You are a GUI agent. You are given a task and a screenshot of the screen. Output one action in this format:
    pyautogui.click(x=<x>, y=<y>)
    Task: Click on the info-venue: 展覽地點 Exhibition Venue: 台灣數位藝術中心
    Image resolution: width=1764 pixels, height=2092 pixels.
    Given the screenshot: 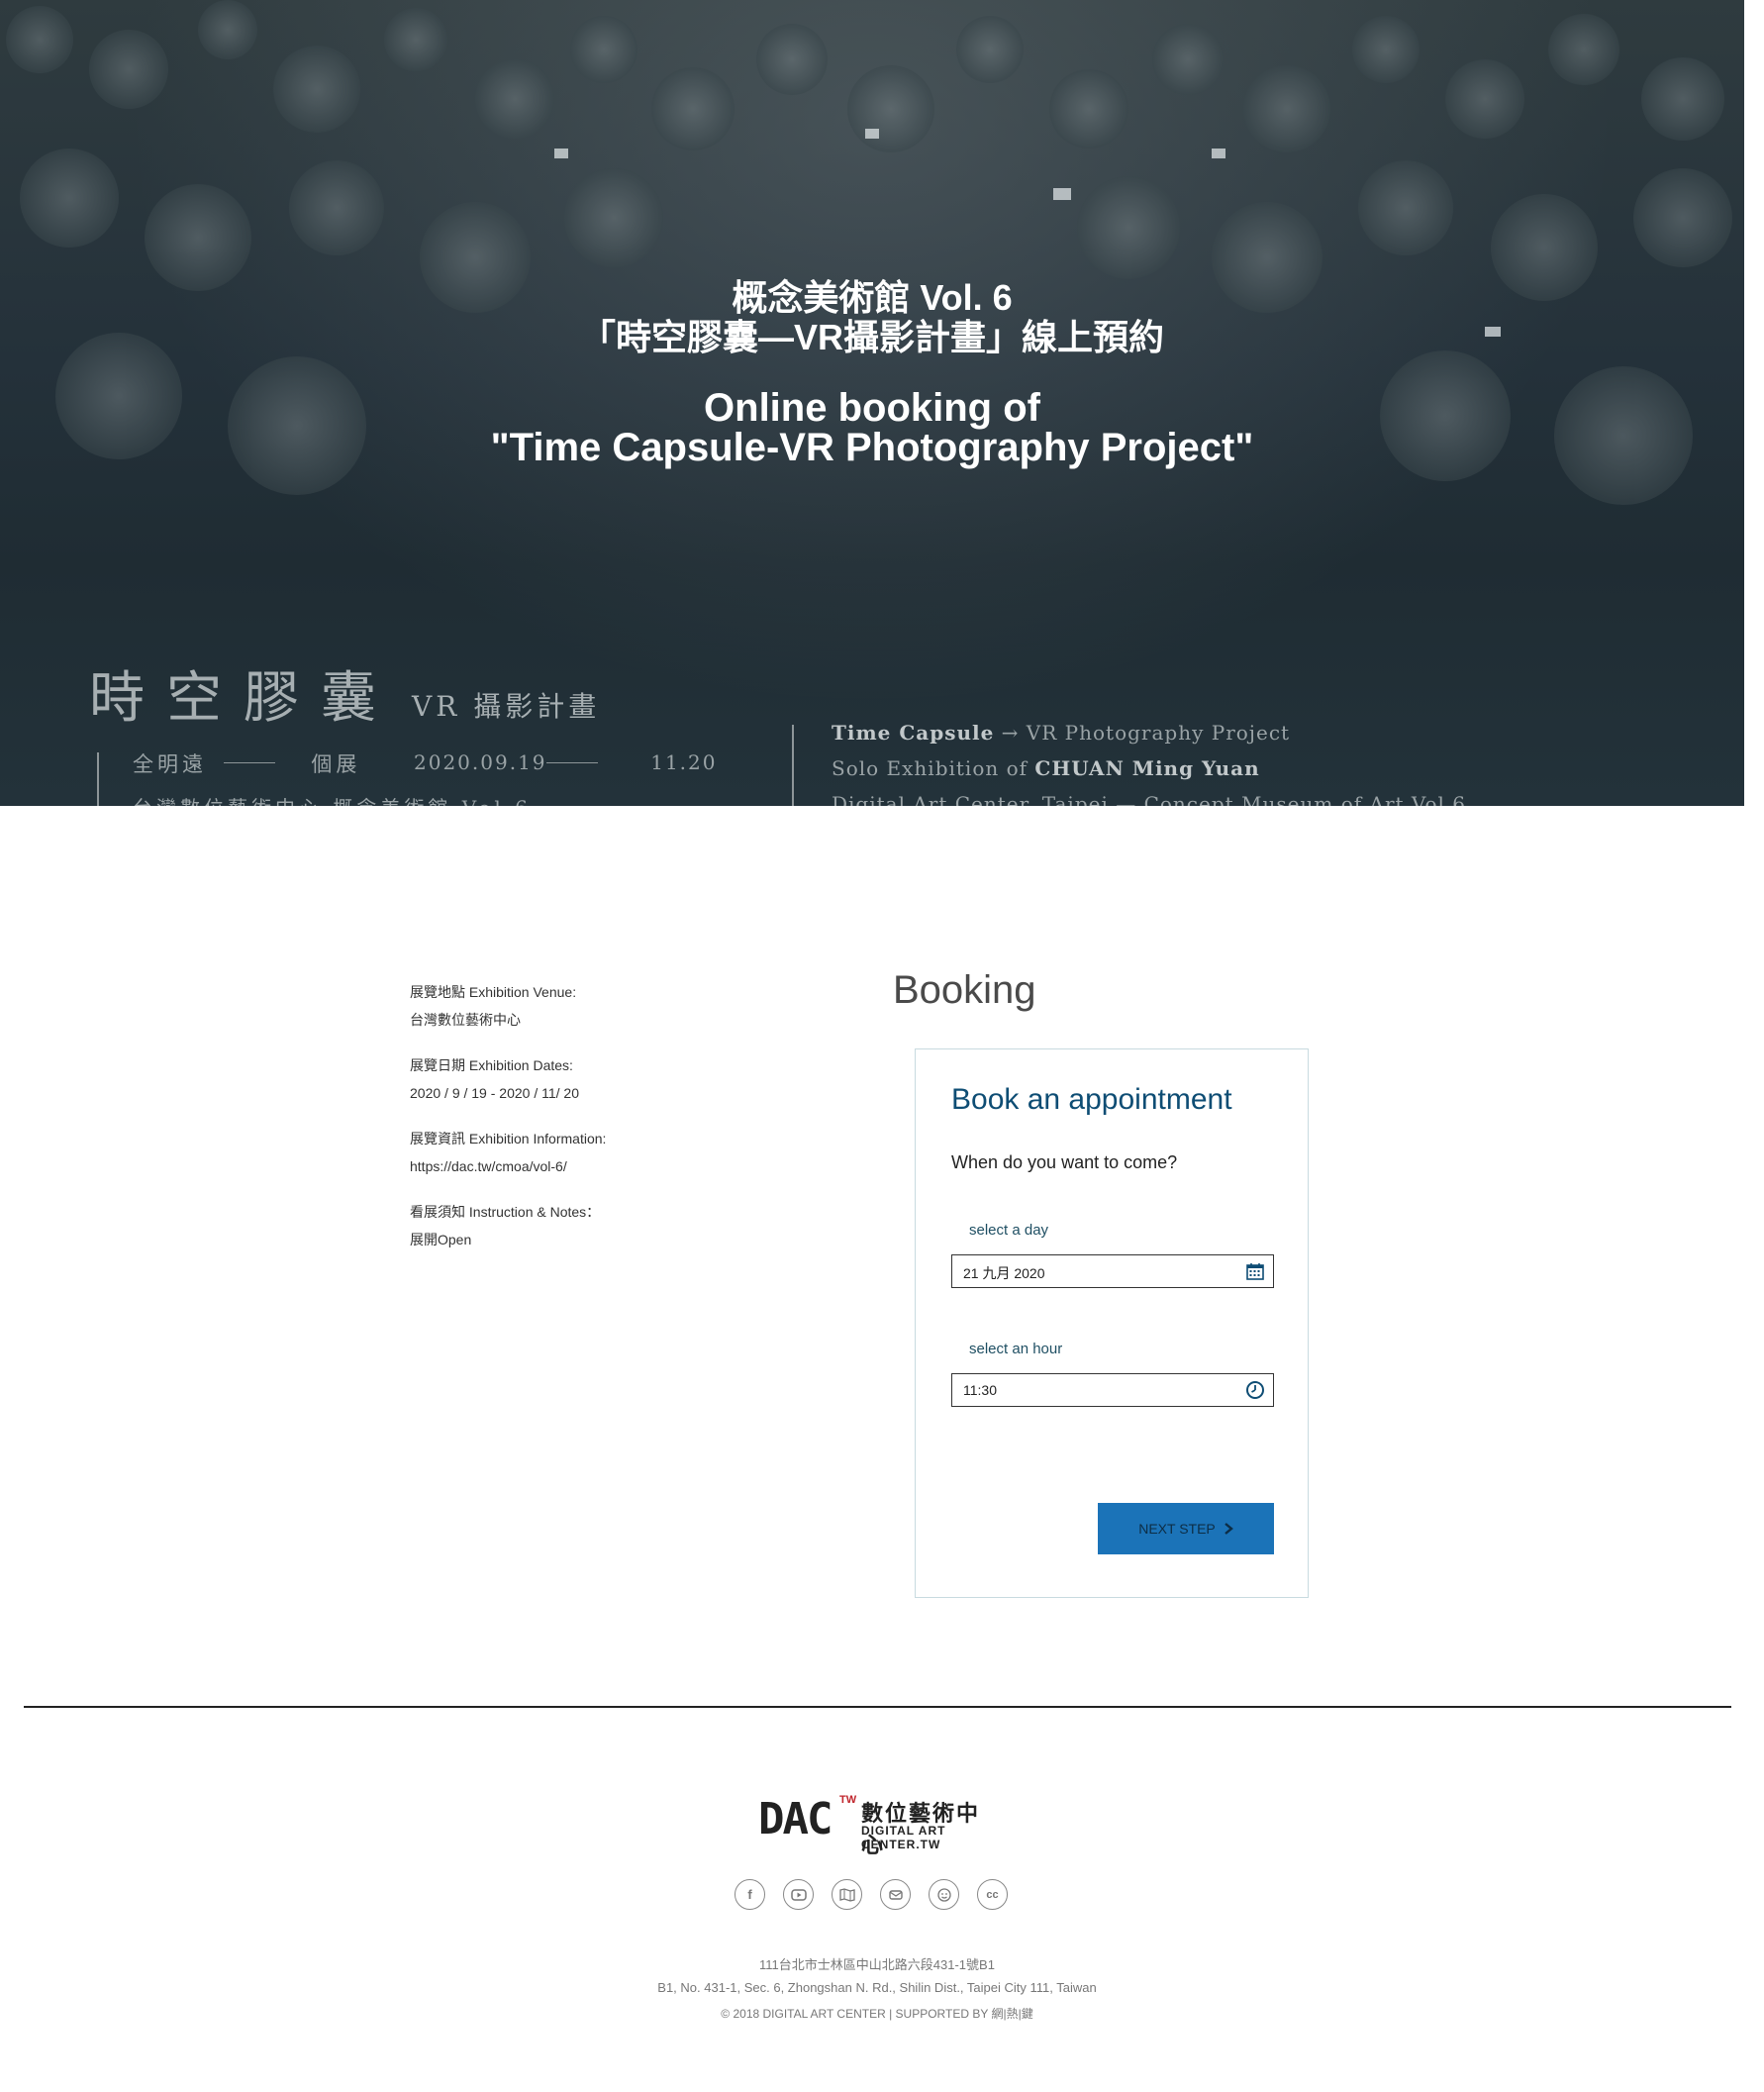 What is the action you would take?
    pyautogui.click(x=608, y=1006)
    